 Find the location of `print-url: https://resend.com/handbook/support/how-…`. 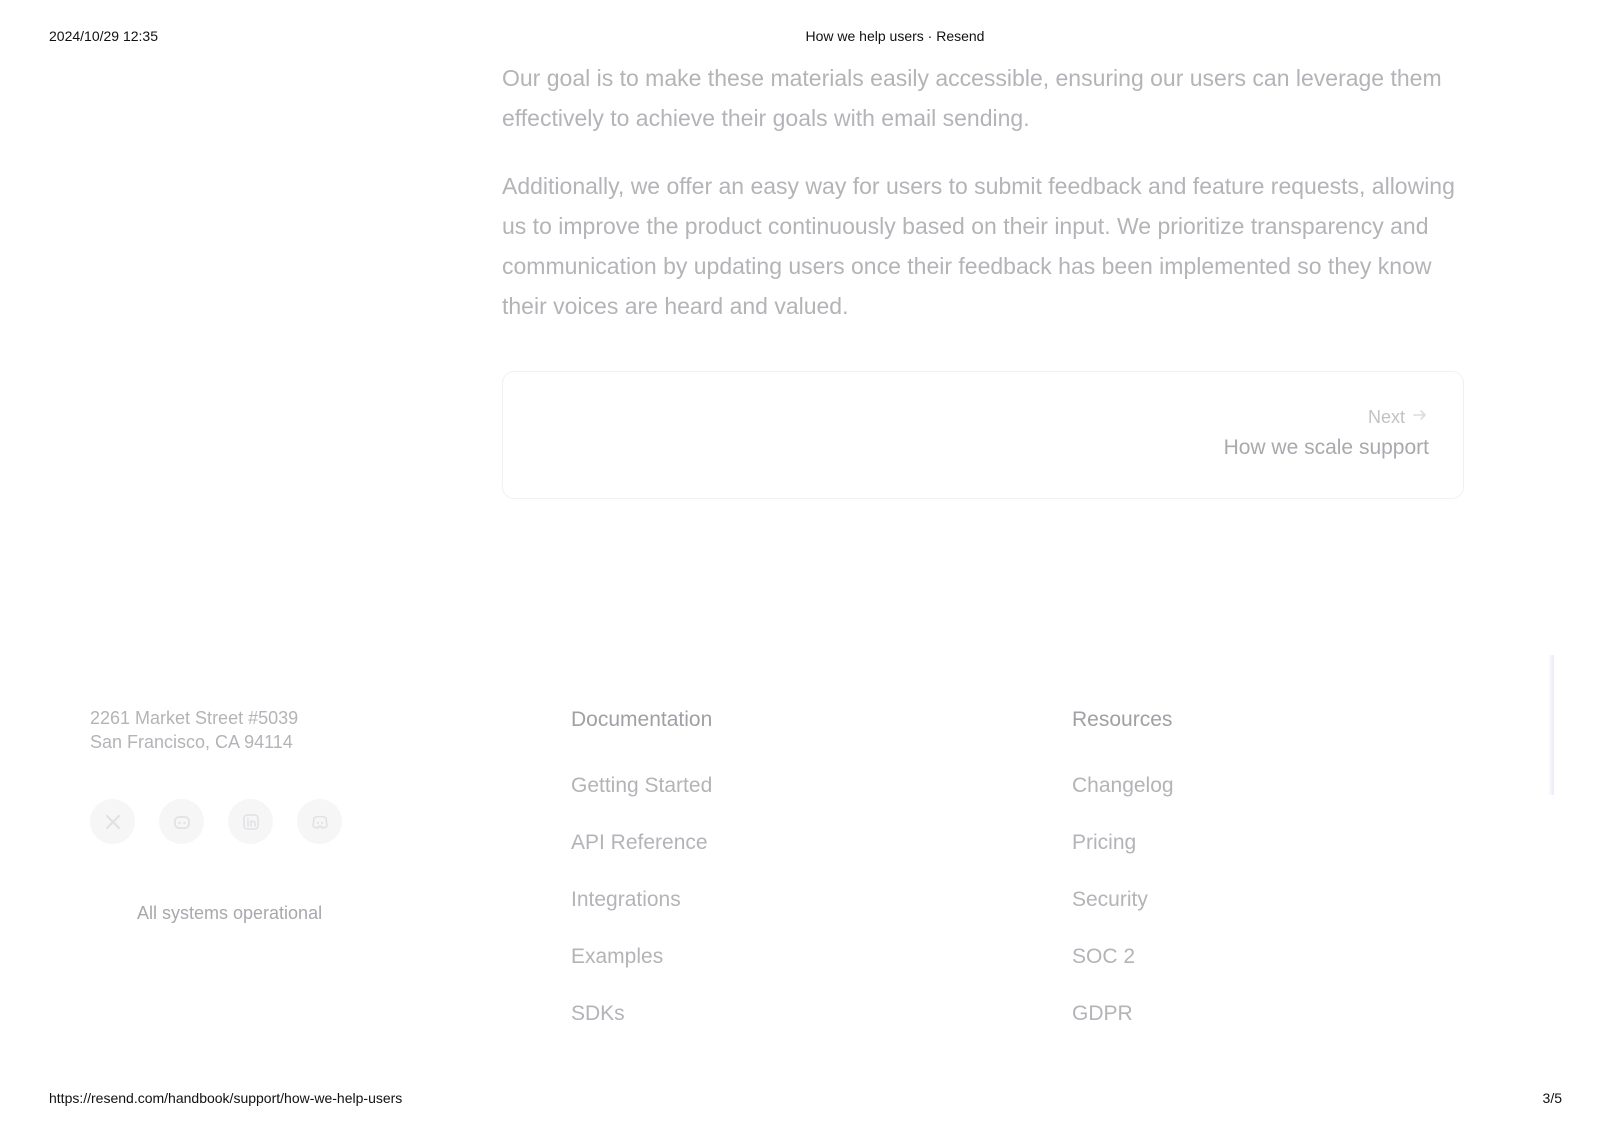

print-url: https://resend.com/handbook/support/how-… is located at coordinates (226, 1098).